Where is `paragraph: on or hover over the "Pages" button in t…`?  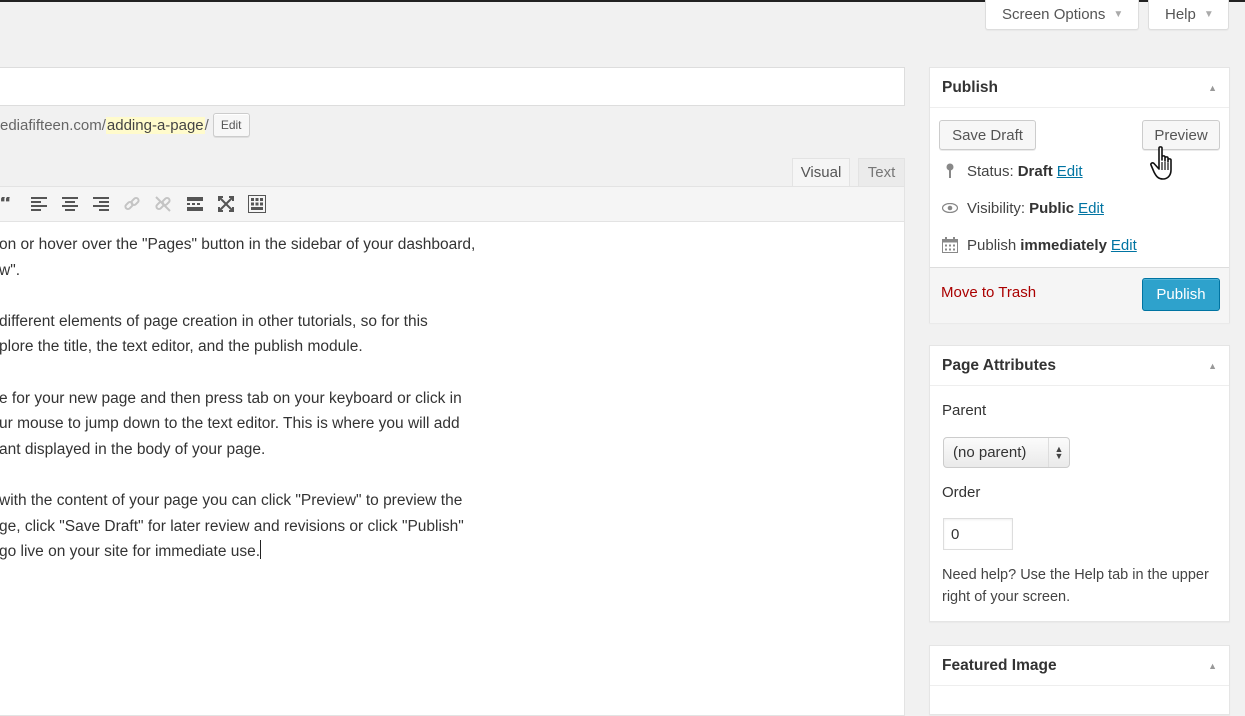
paragraph: on or hover over the "Pages" button in t… is located at coordinates (259, 257).